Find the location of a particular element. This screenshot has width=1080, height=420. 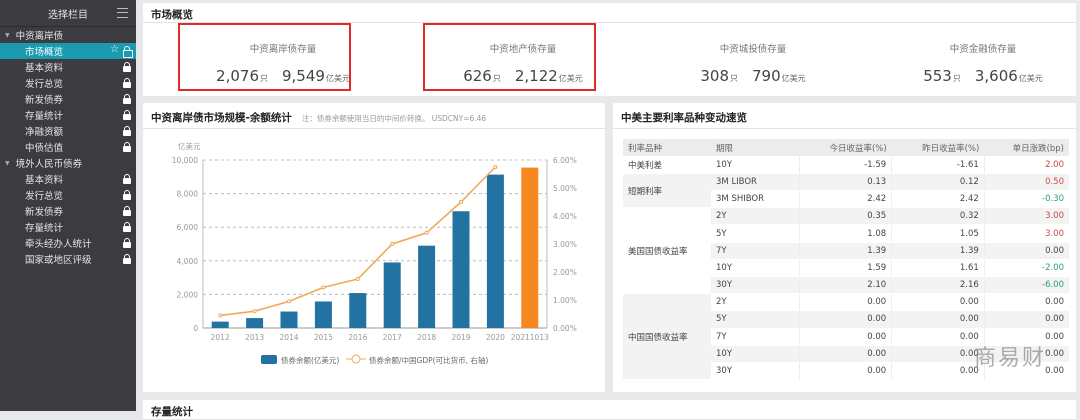

y-tick-label: 8,000 is located at coordinates (188, 194).